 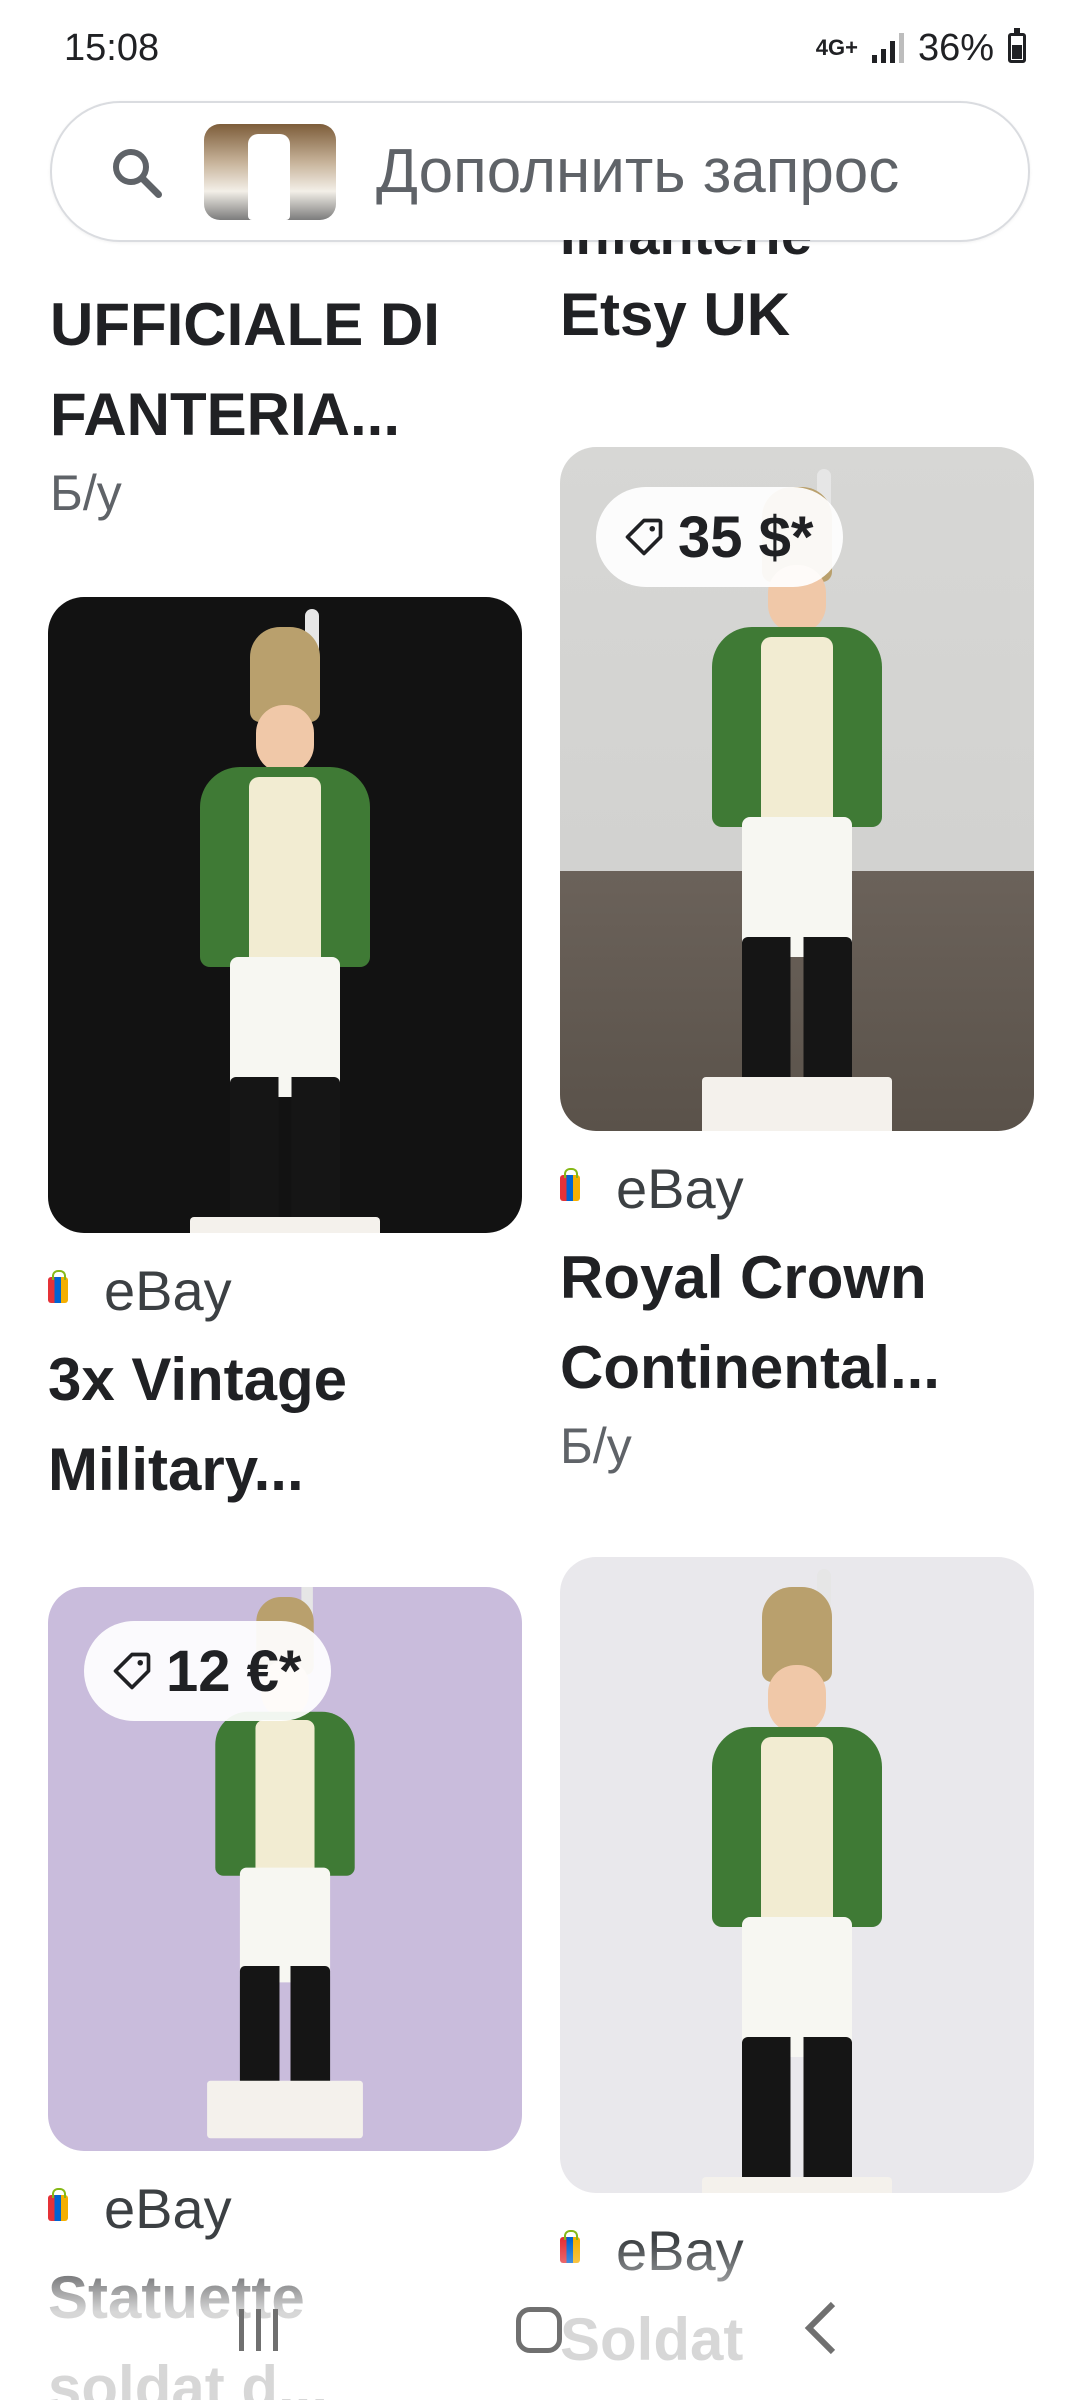 I want to click on status-bar: 15:08 4G+ 36%, so click(x=540, y=48).